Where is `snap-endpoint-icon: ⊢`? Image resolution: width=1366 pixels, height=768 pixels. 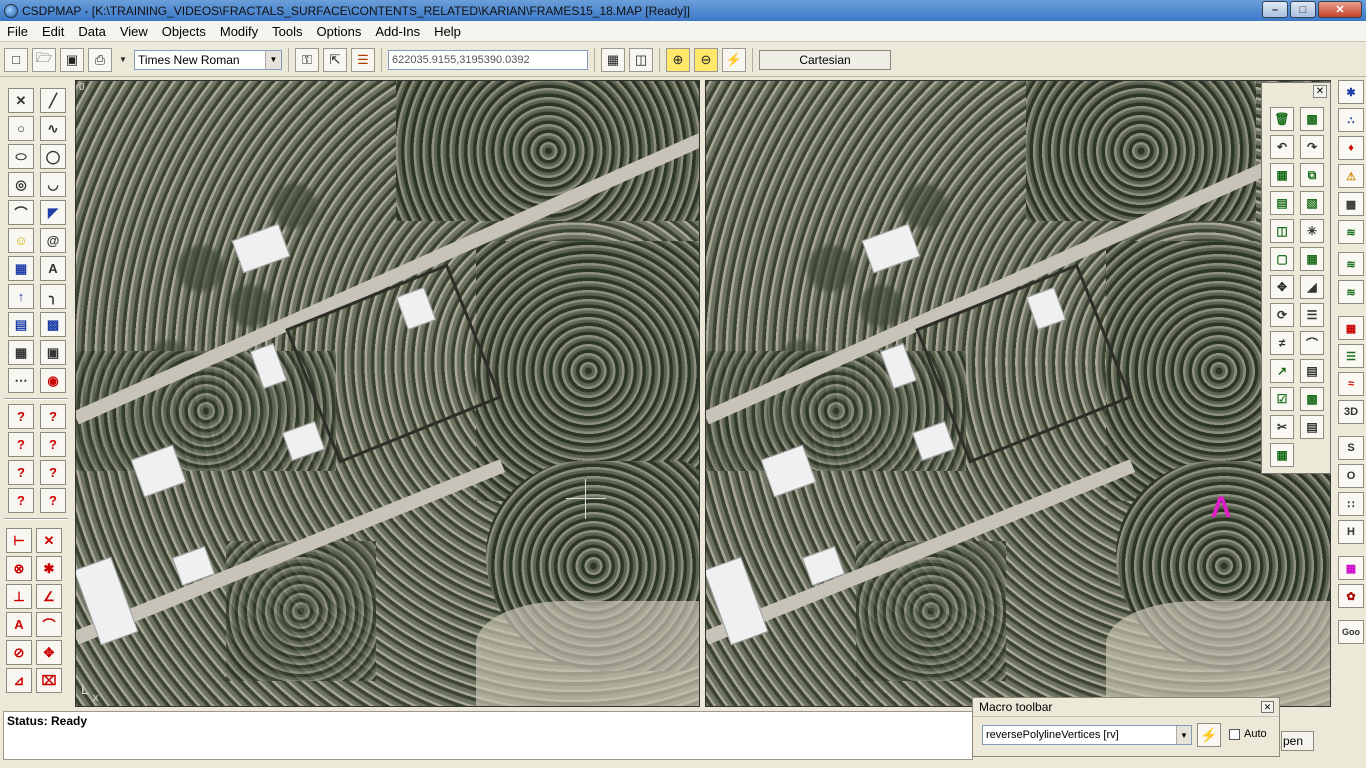
snap-endpoint-icon: ⊢ is located at coordinates (19, 540).